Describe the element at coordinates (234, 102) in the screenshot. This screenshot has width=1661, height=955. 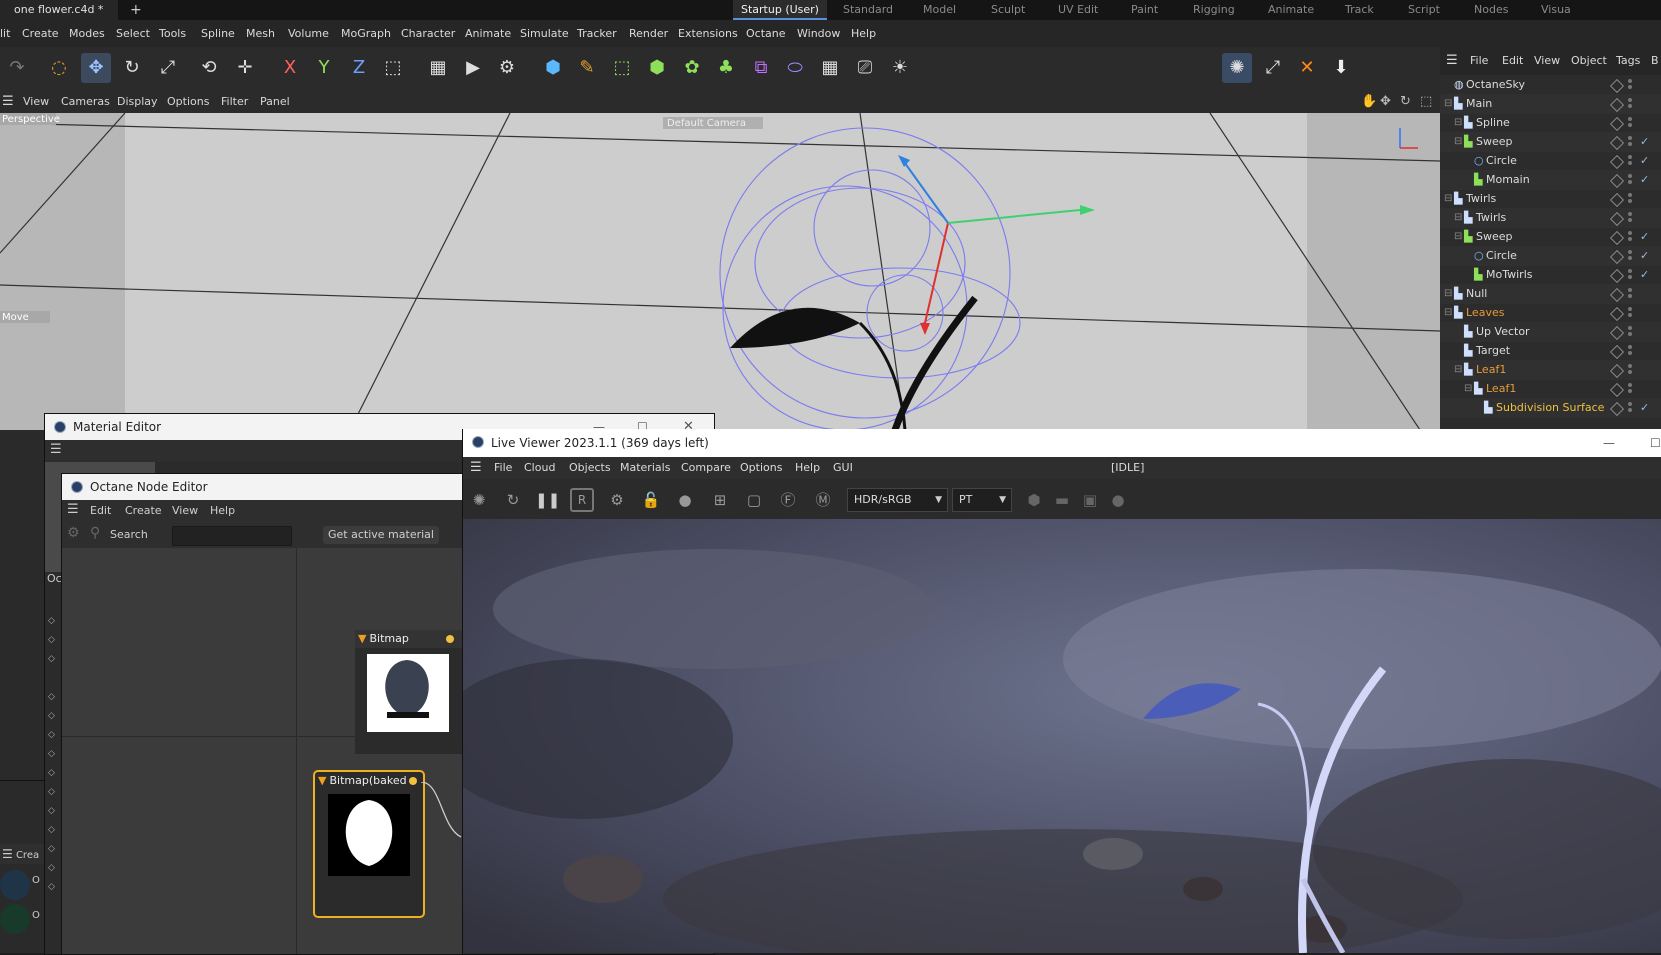
I see `viewport-menu-filter: Filter` at that location.